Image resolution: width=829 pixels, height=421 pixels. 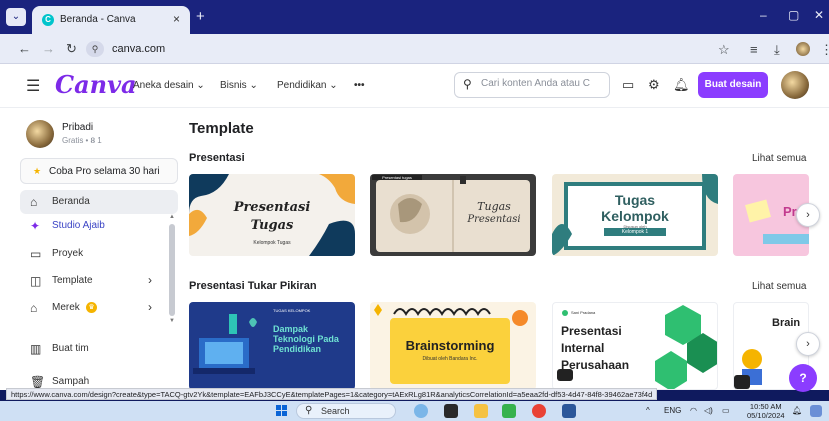 I want to click on tab-close-icon: ×, so click(x=176, y=19).